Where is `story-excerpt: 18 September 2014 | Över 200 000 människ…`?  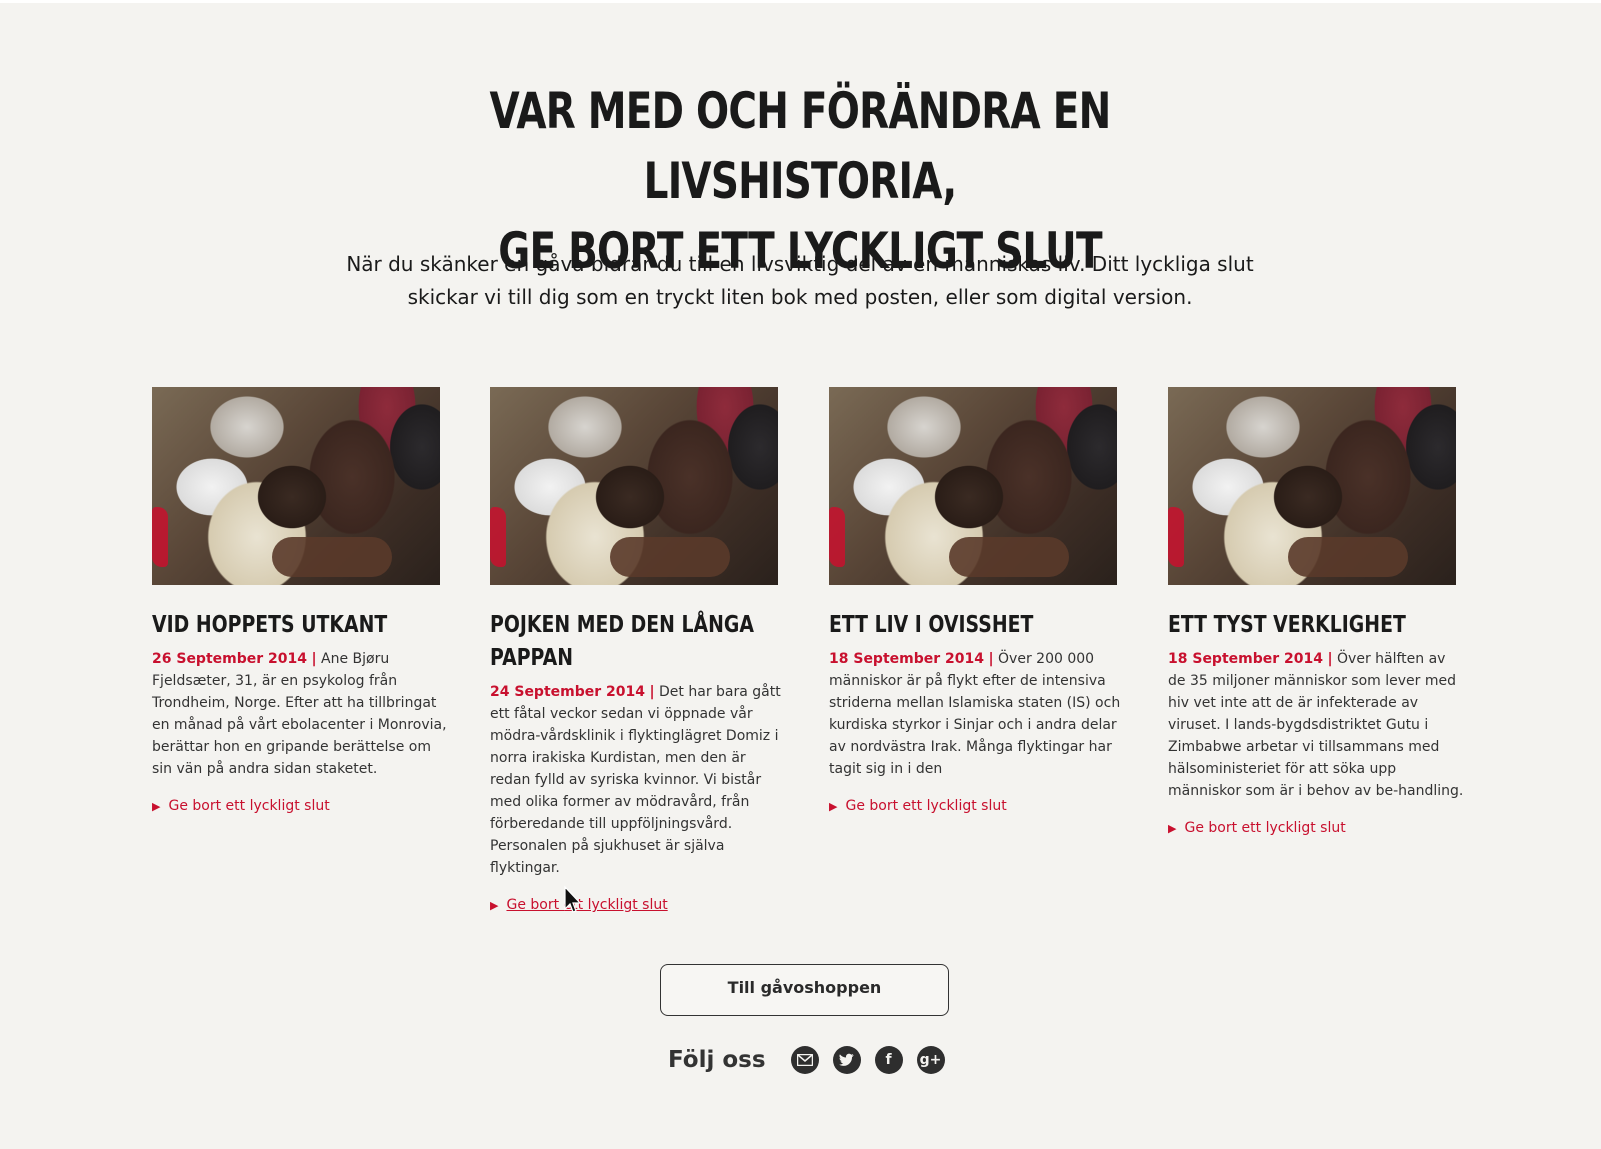
story-excerpt: 18 September 2014 | Över 200 000 människ… is located at coordinates (977, 714).